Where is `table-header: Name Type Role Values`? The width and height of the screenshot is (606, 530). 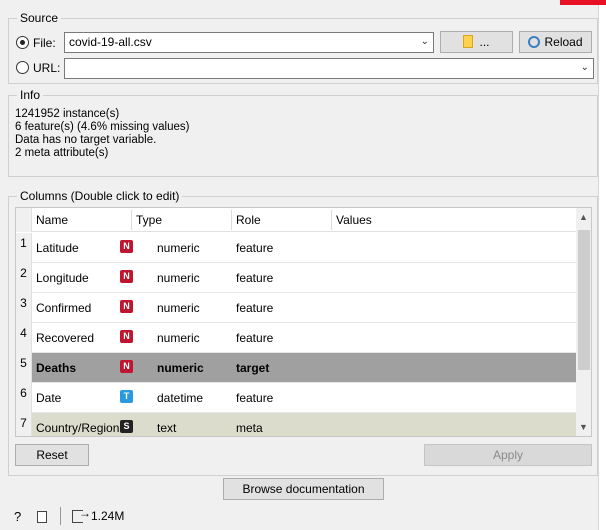 table-header: Name Type Role Values is located at coordinates (296, 220).